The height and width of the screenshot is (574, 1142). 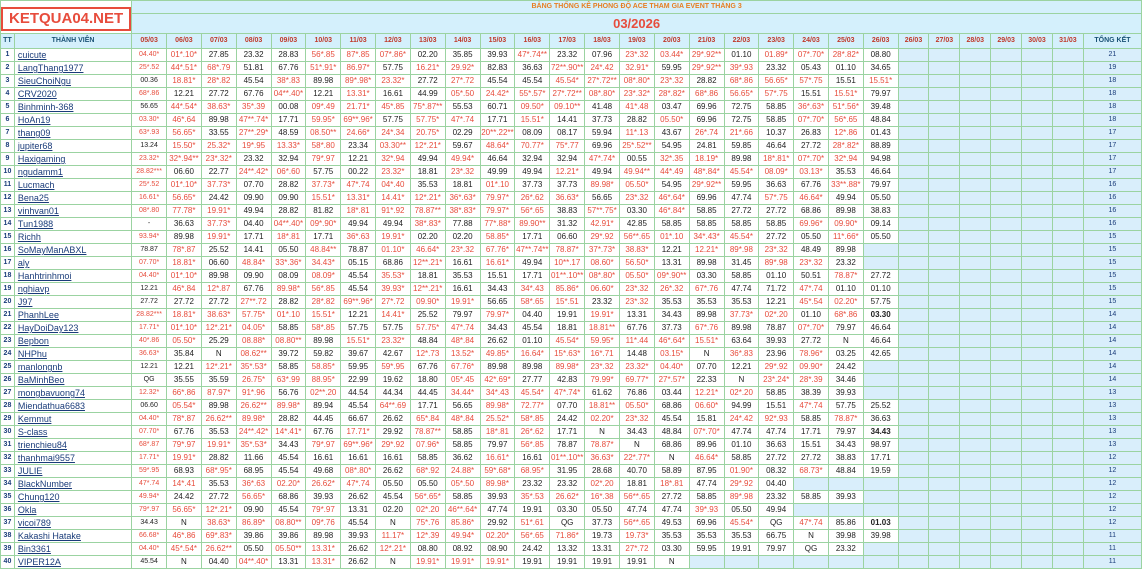 What do you see at coordinates (73, 159) in the screenshot?
I see `member-name-link: Haxigaming` at bounding box center [73, 159].